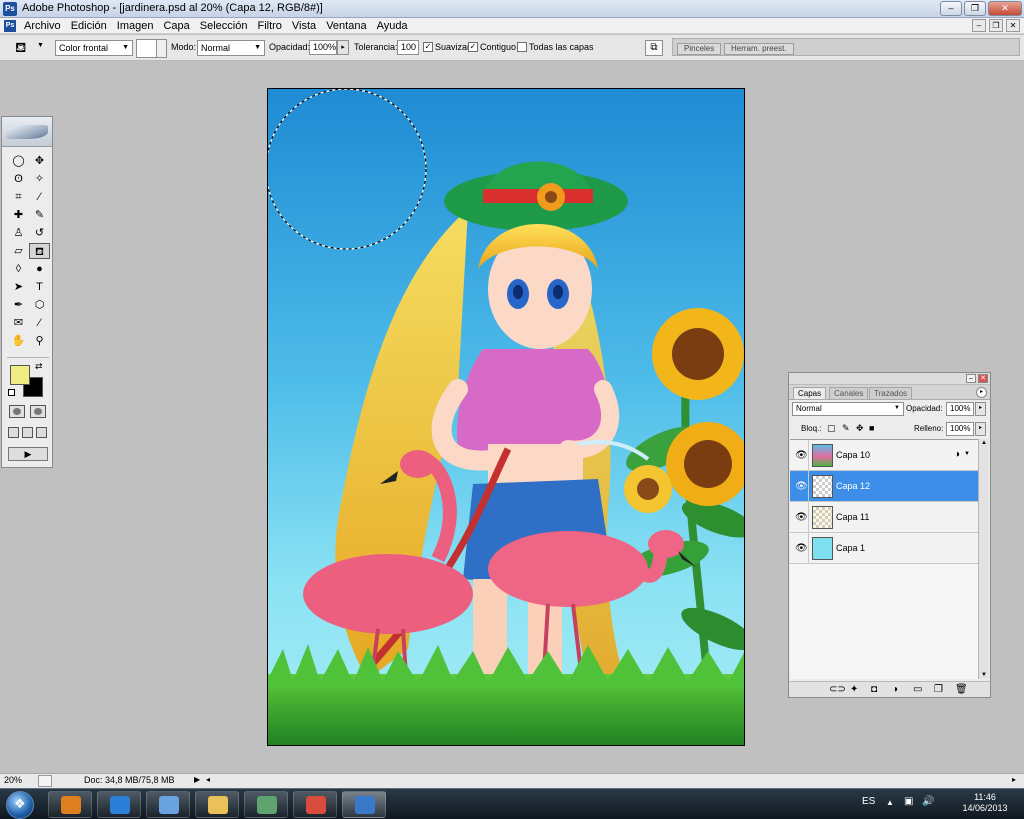  I want to click on layer-list-scrollbar: ▲ ▼, so click(983, 559).